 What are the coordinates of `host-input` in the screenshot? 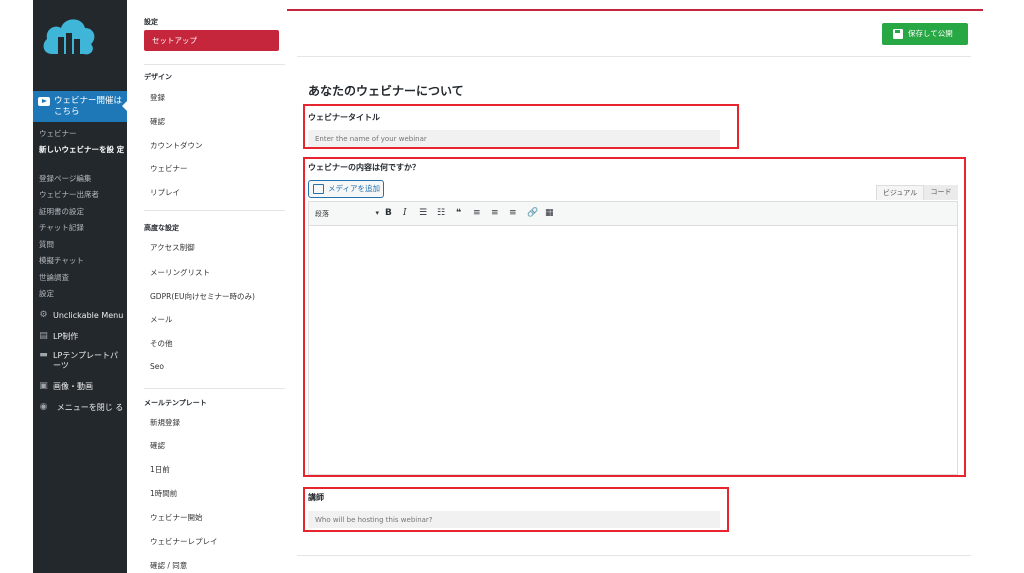 It's located at (514, 519).